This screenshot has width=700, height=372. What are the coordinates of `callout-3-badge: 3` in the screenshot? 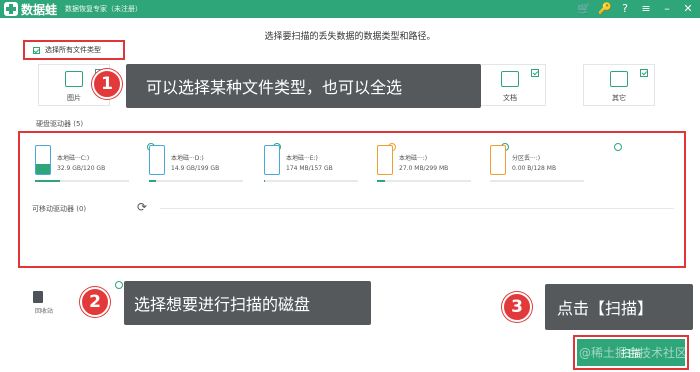 It's located at (517, 307).